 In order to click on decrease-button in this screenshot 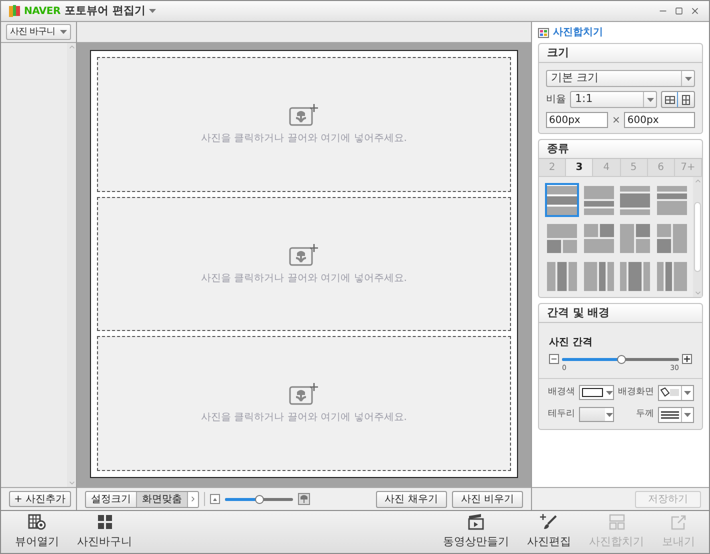, I will do `click(554, 359)`.